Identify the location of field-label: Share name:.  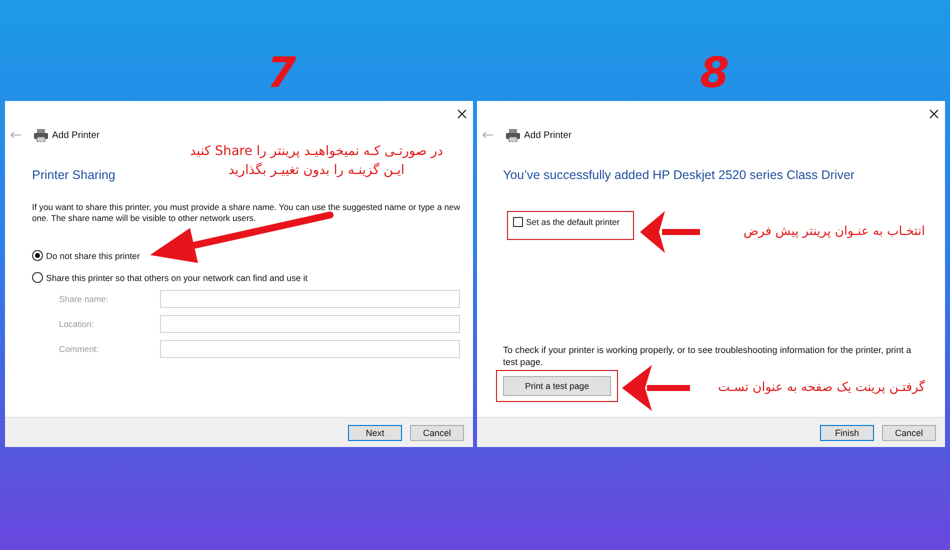
(84, 299).